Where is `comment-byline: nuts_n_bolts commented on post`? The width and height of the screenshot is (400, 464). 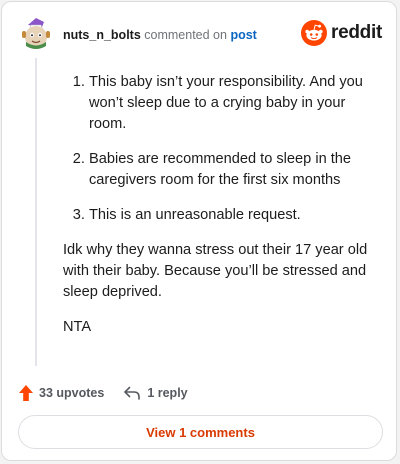 comment-byline: nuts_n_bolts commented on post is located at coordinates (160, 35).